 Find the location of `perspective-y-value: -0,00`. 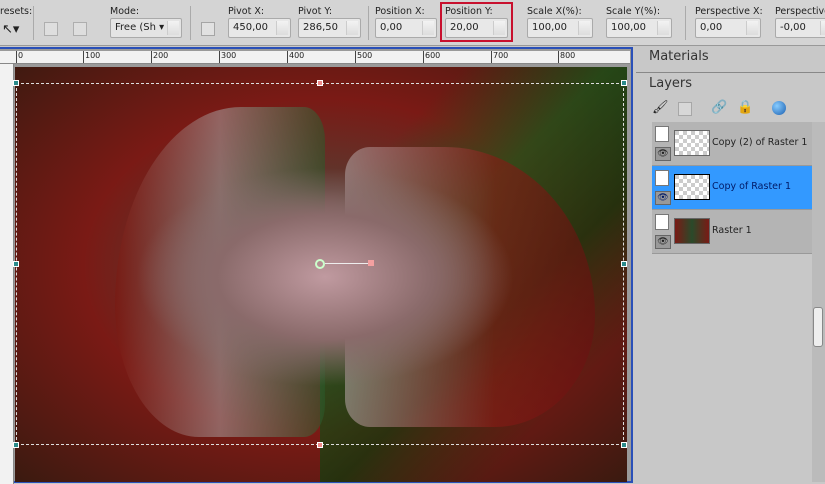

perspective-y-value: -0,00 is located at coordinates (793, 27).